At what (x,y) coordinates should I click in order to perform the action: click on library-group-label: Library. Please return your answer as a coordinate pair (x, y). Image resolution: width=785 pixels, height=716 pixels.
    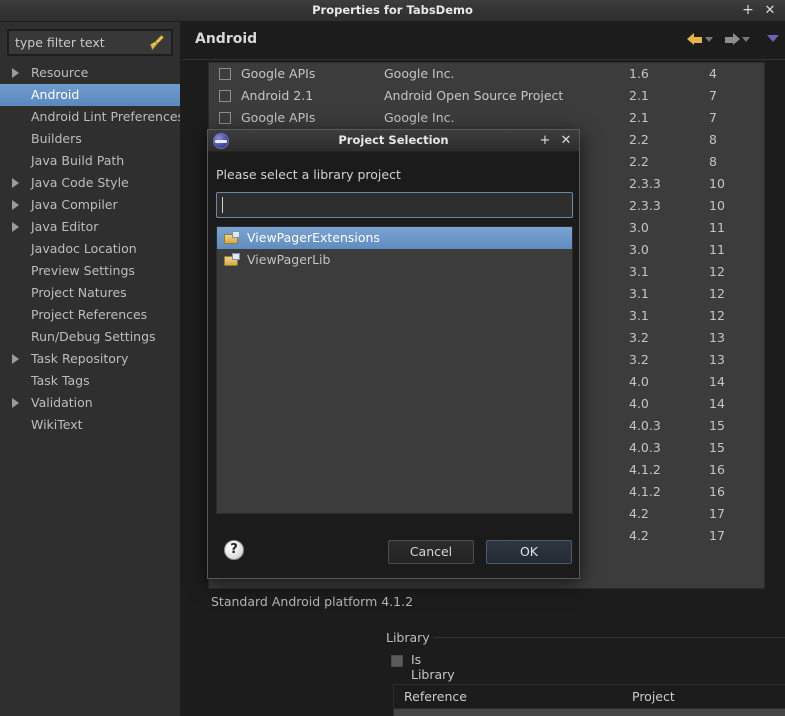
    Looking at the image, I should click on (408, 637).